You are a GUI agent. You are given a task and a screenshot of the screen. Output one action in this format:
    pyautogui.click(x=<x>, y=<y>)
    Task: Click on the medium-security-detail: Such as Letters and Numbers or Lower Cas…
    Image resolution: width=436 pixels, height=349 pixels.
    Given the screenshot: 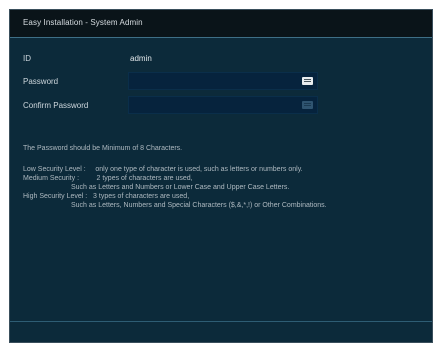 What is the action you would take?
    pyautogui.click(x=180, y=187)
    